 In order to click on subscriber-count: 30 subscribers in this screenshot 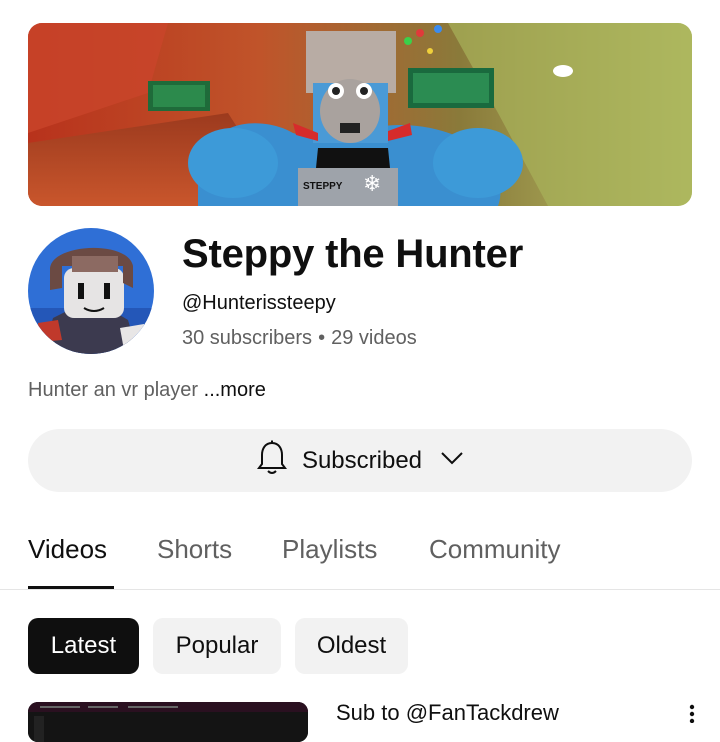, I will do `click(247, 338)`.